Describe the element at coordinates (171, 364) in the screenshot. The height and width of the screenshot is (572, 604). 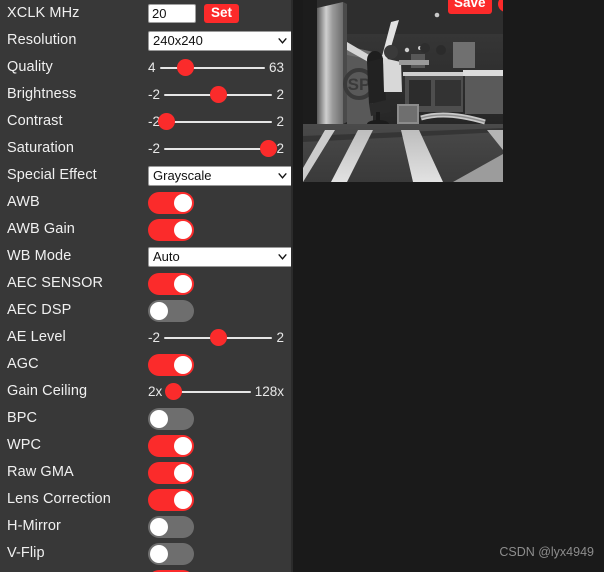
I see `agc-toggle` at that location.